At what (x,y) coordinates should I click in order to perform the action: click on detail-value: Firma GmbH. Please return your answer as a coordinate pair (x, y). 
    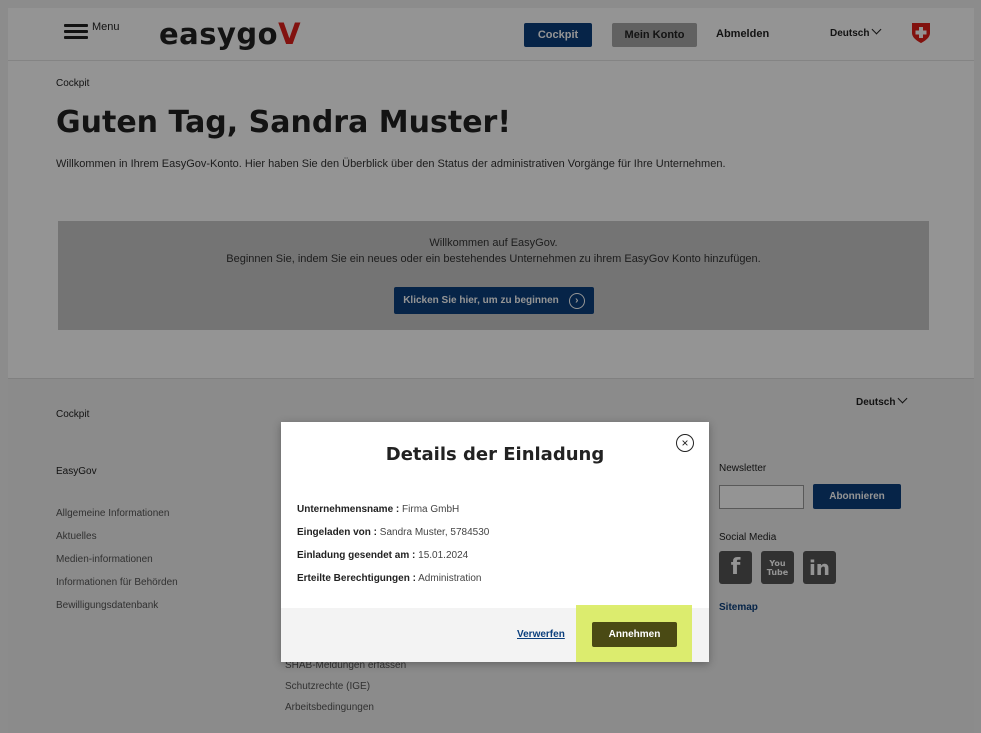
    Looking at the image, I should click on (429, 509).